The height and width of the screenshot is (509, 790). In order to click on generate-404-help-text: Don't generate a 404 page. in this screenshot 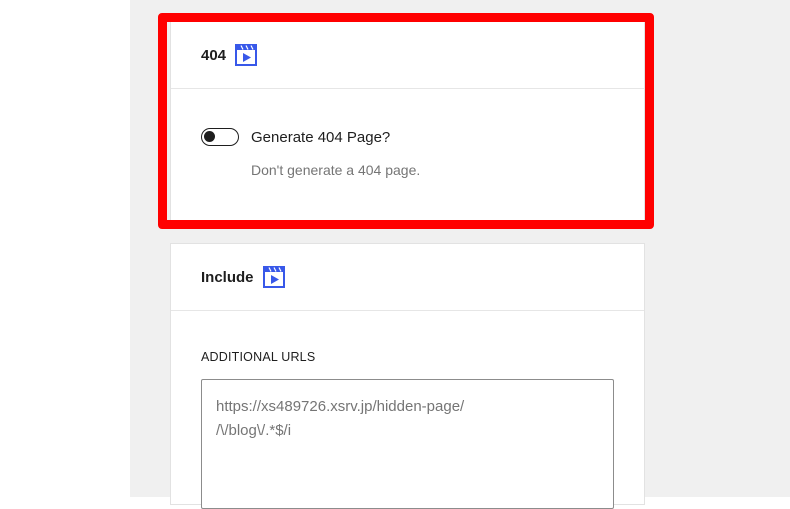, I will do `click(336, 170)`.